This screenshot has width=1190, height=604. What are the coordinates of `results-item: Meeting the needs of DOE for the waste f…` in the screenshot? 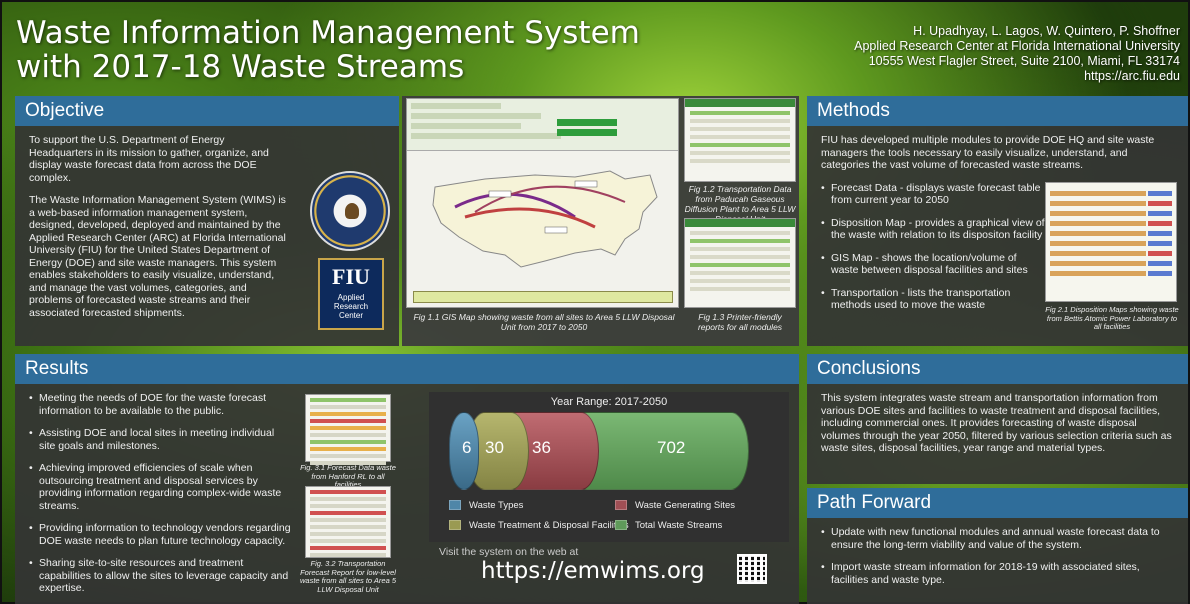 It's located at (160, 404).